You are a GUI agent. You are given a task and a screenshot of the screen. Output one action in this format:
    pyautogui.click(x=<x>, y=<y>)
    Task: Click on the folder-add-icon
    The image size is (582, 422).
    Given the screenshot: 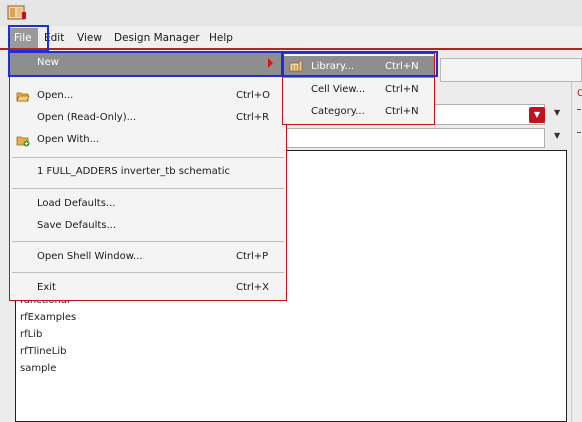 What is the action you would take?
    pyautogui.click(x=23, y=141)
    